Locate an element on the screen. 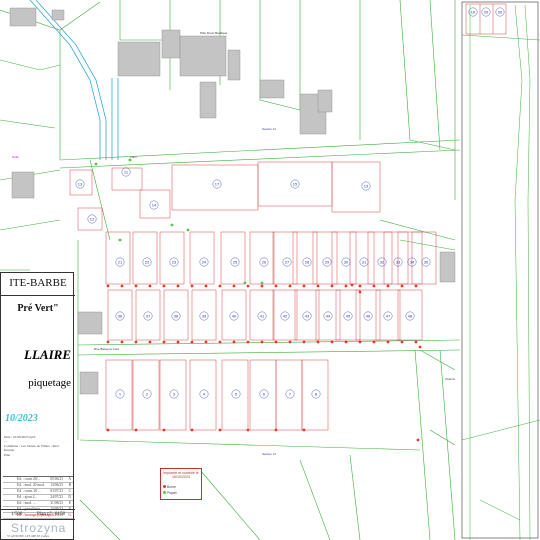 This screenshot has height=540, width=540. plan-kind: LLAIRE is located at coordinates (47, 354).